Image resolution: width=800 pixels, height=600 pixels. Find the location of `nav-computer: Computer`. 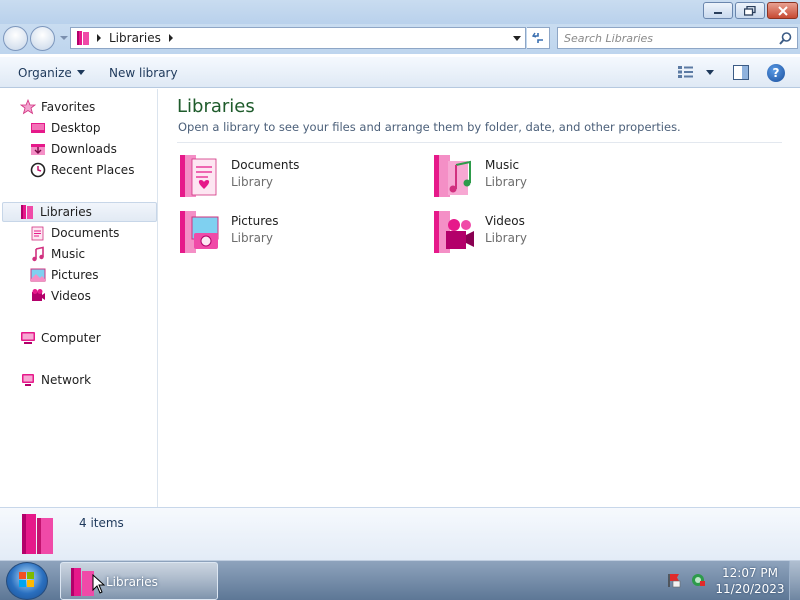

nav-computer: Computer is located at coordinates (60, 338).